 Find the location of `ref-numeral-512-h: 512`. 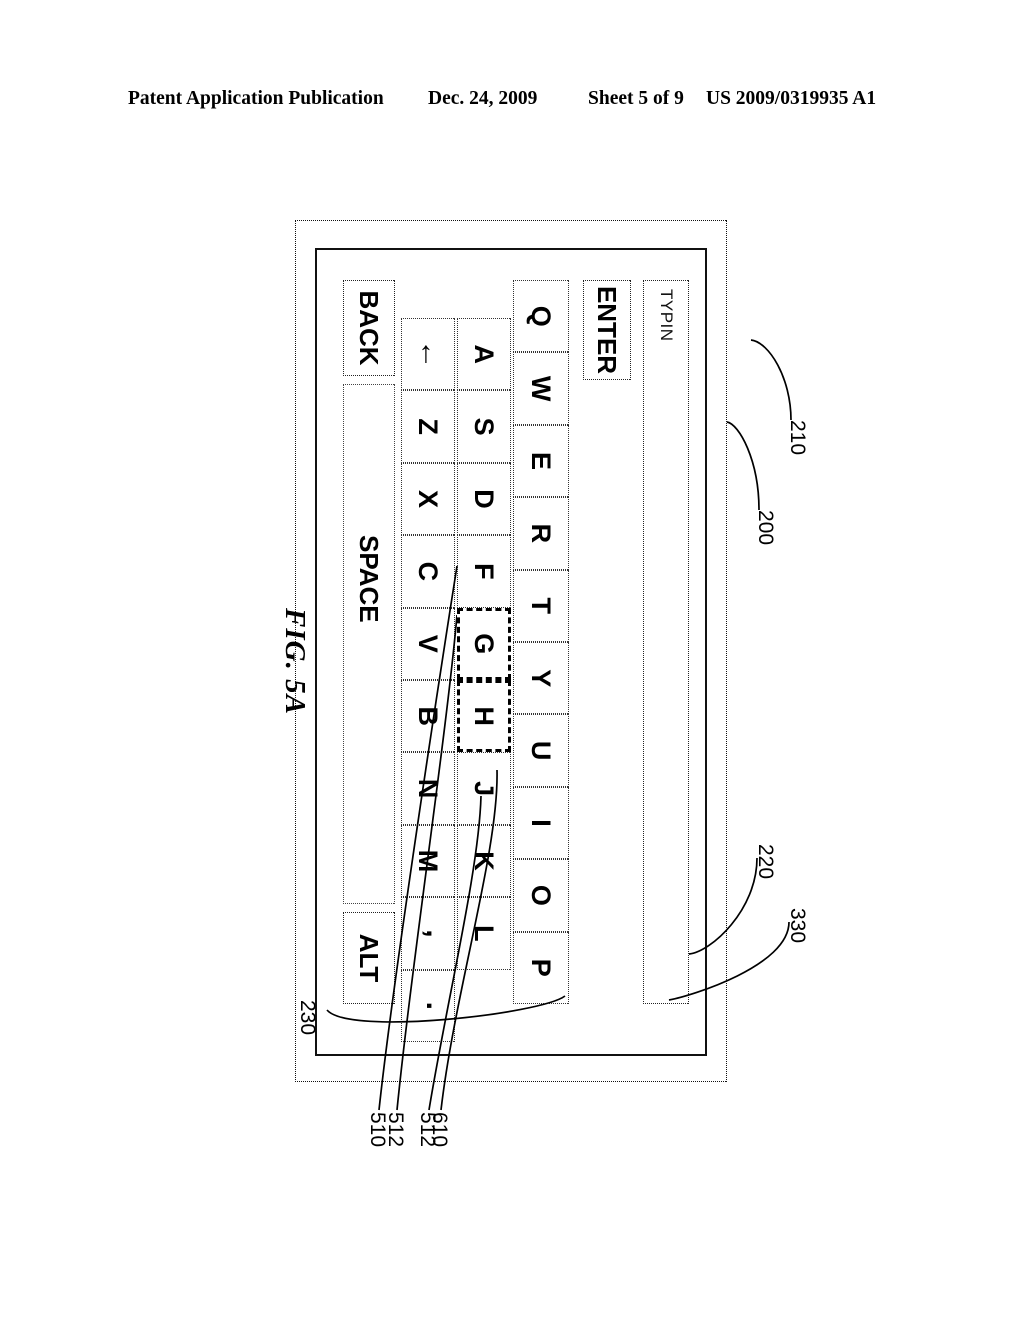

ref-numeral-512-h: 512 is located at coordinates (427, 1130).